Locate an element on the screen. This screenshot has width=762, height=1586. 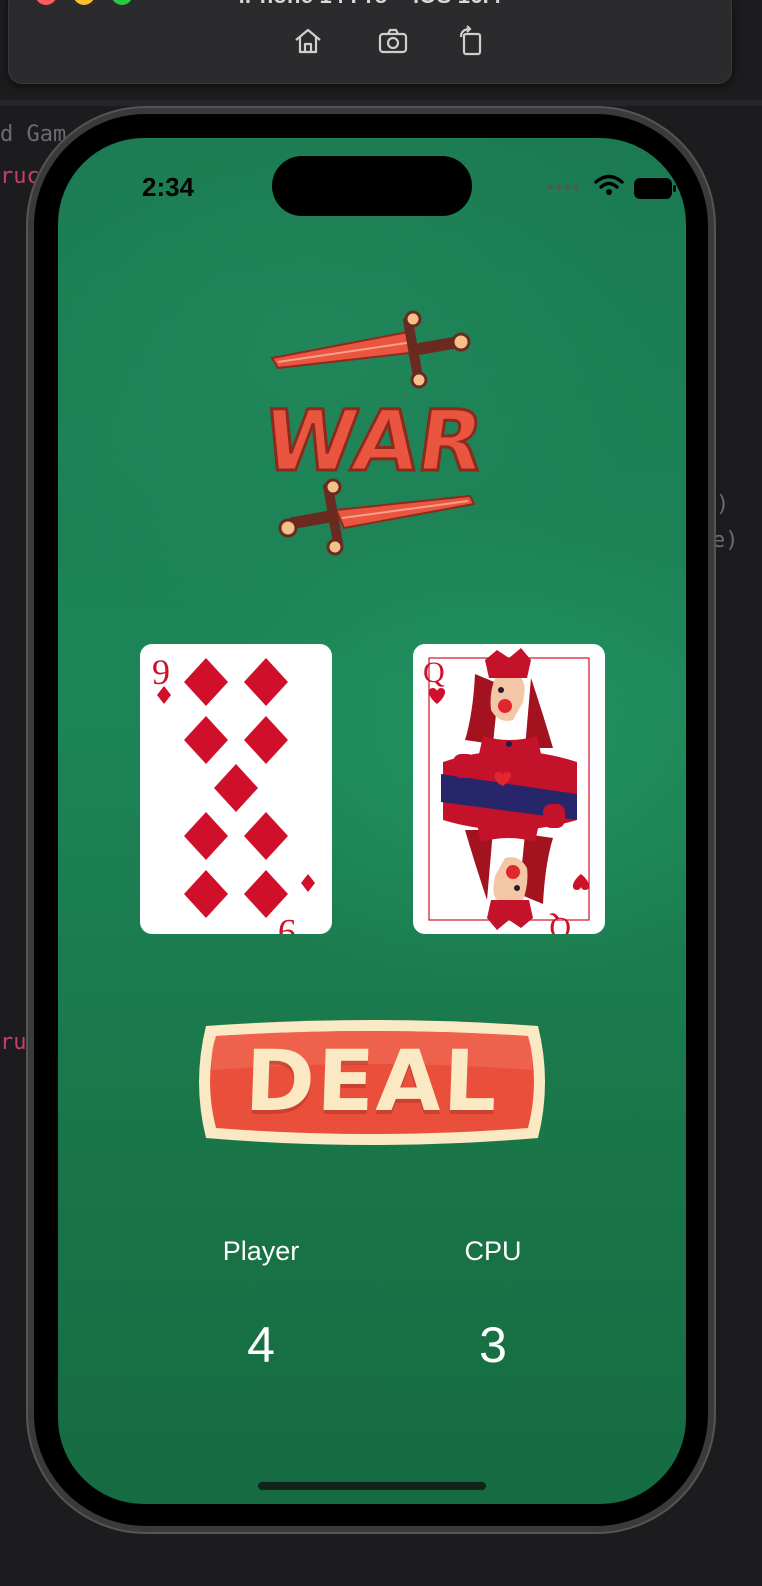
cpu-card: Q Q is located at coordinates (509, 789).